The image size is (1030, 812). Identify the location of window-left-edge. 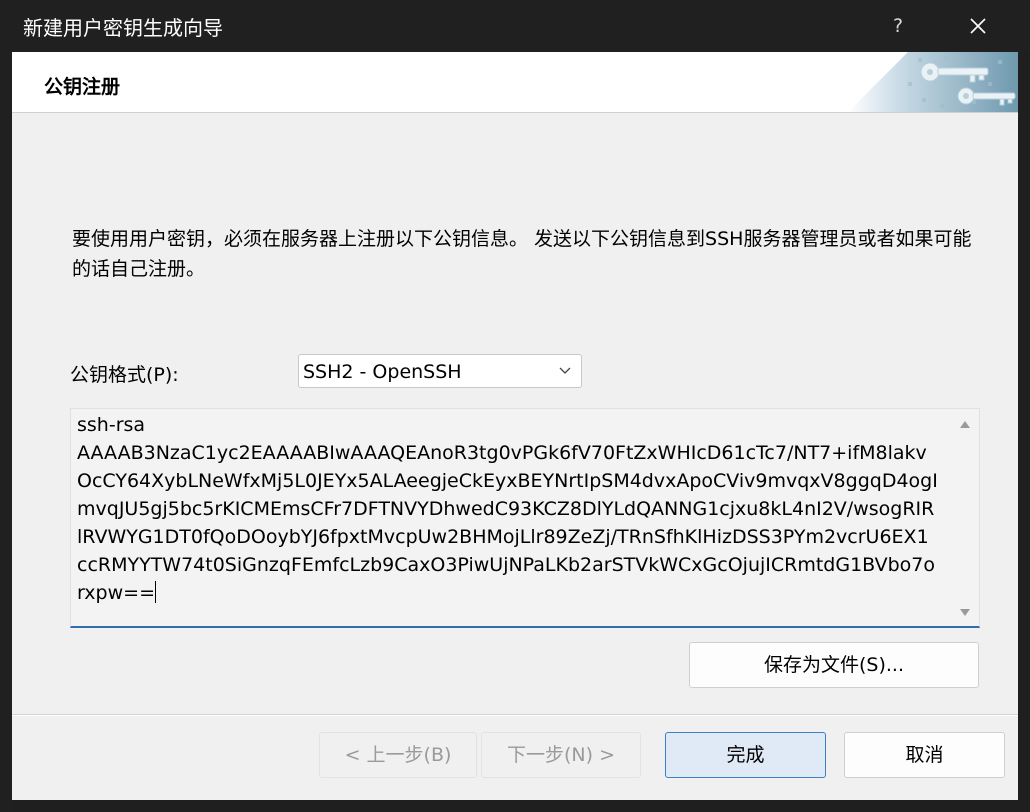
(6, 406).